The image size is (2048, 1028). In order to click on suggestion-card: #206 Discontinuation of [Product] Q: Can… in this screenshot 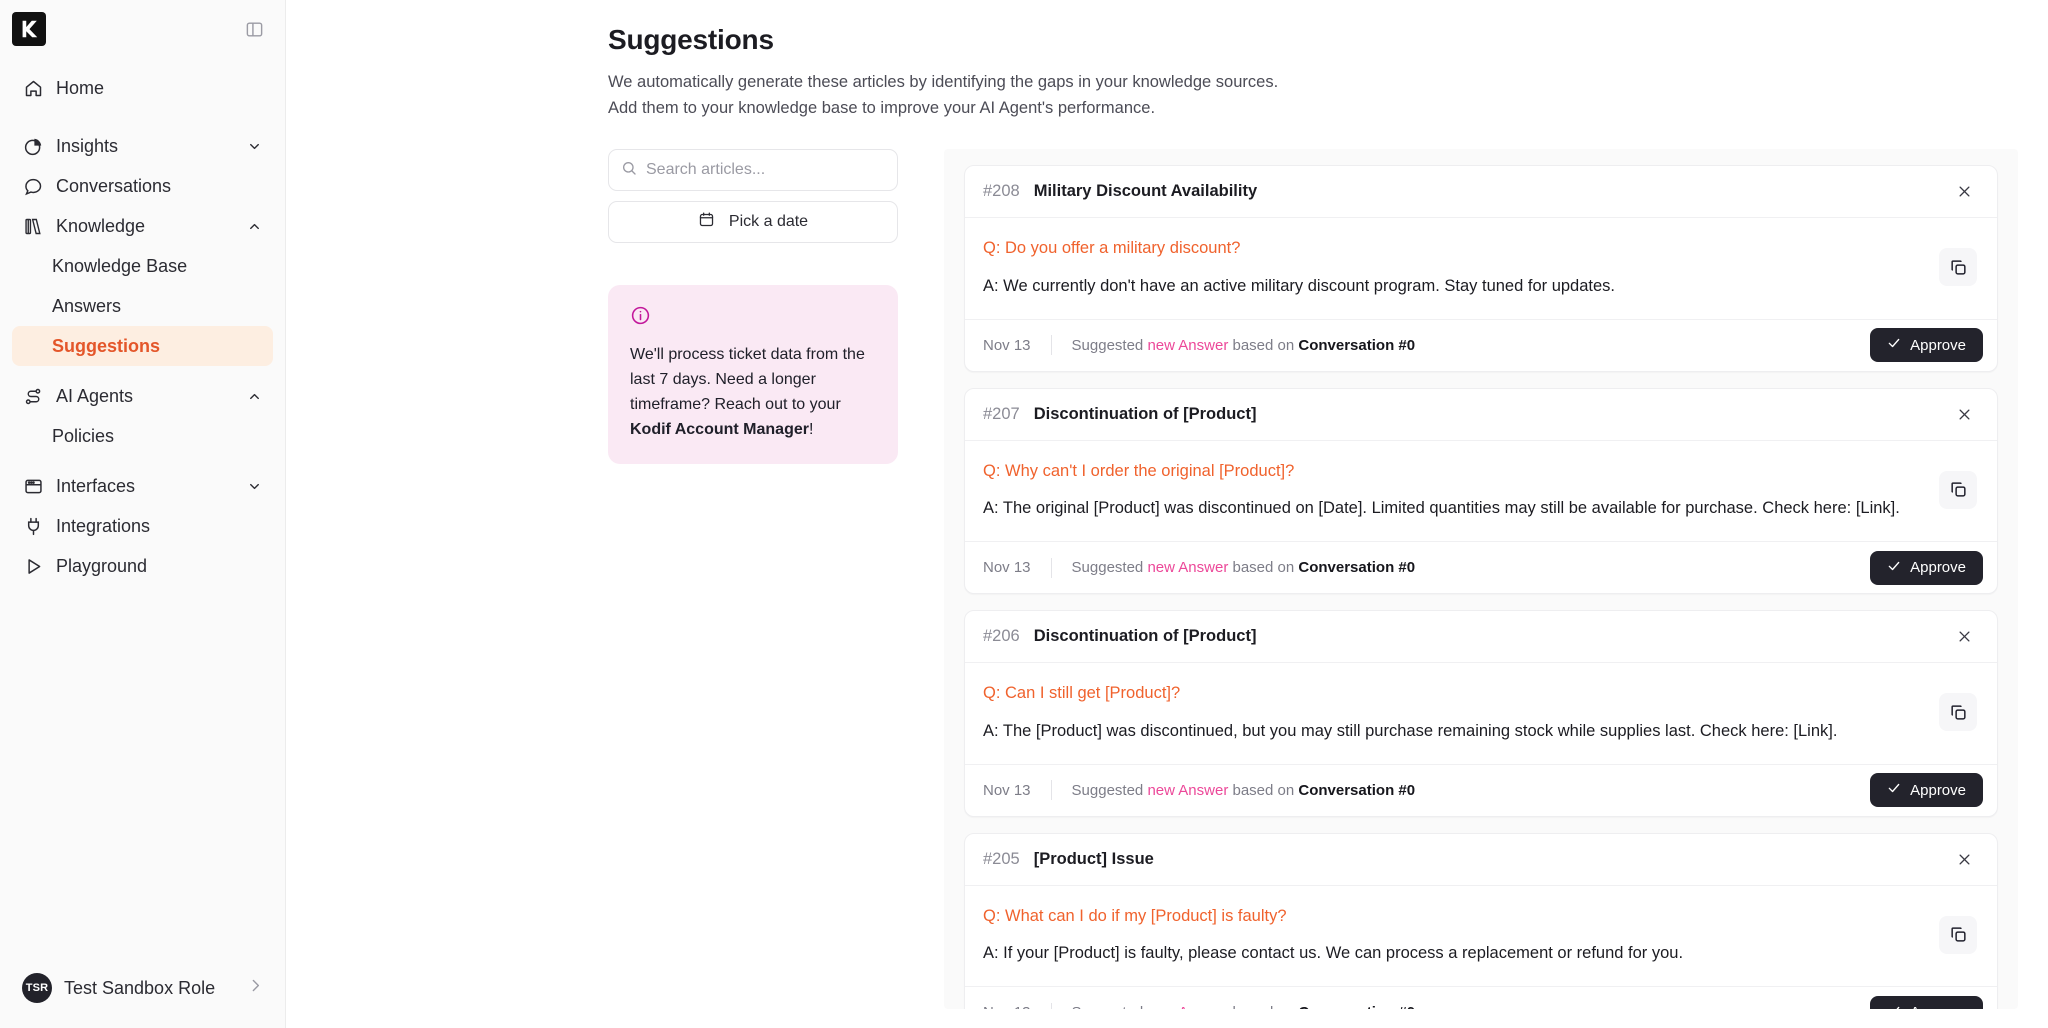, I will do `click(1481, 713)`.